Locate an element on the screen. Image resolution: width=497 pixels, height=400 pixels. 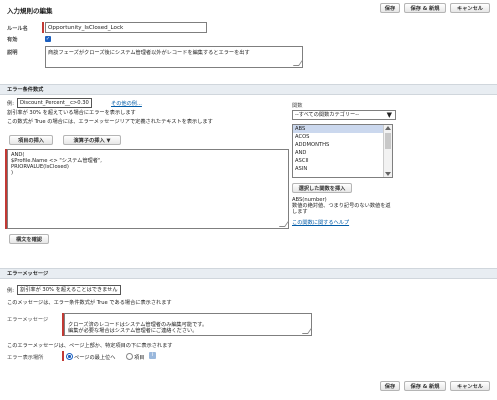
function-category-select: --すべての関数カテゴリー-- ▼ is located at coordinates (344, 115).